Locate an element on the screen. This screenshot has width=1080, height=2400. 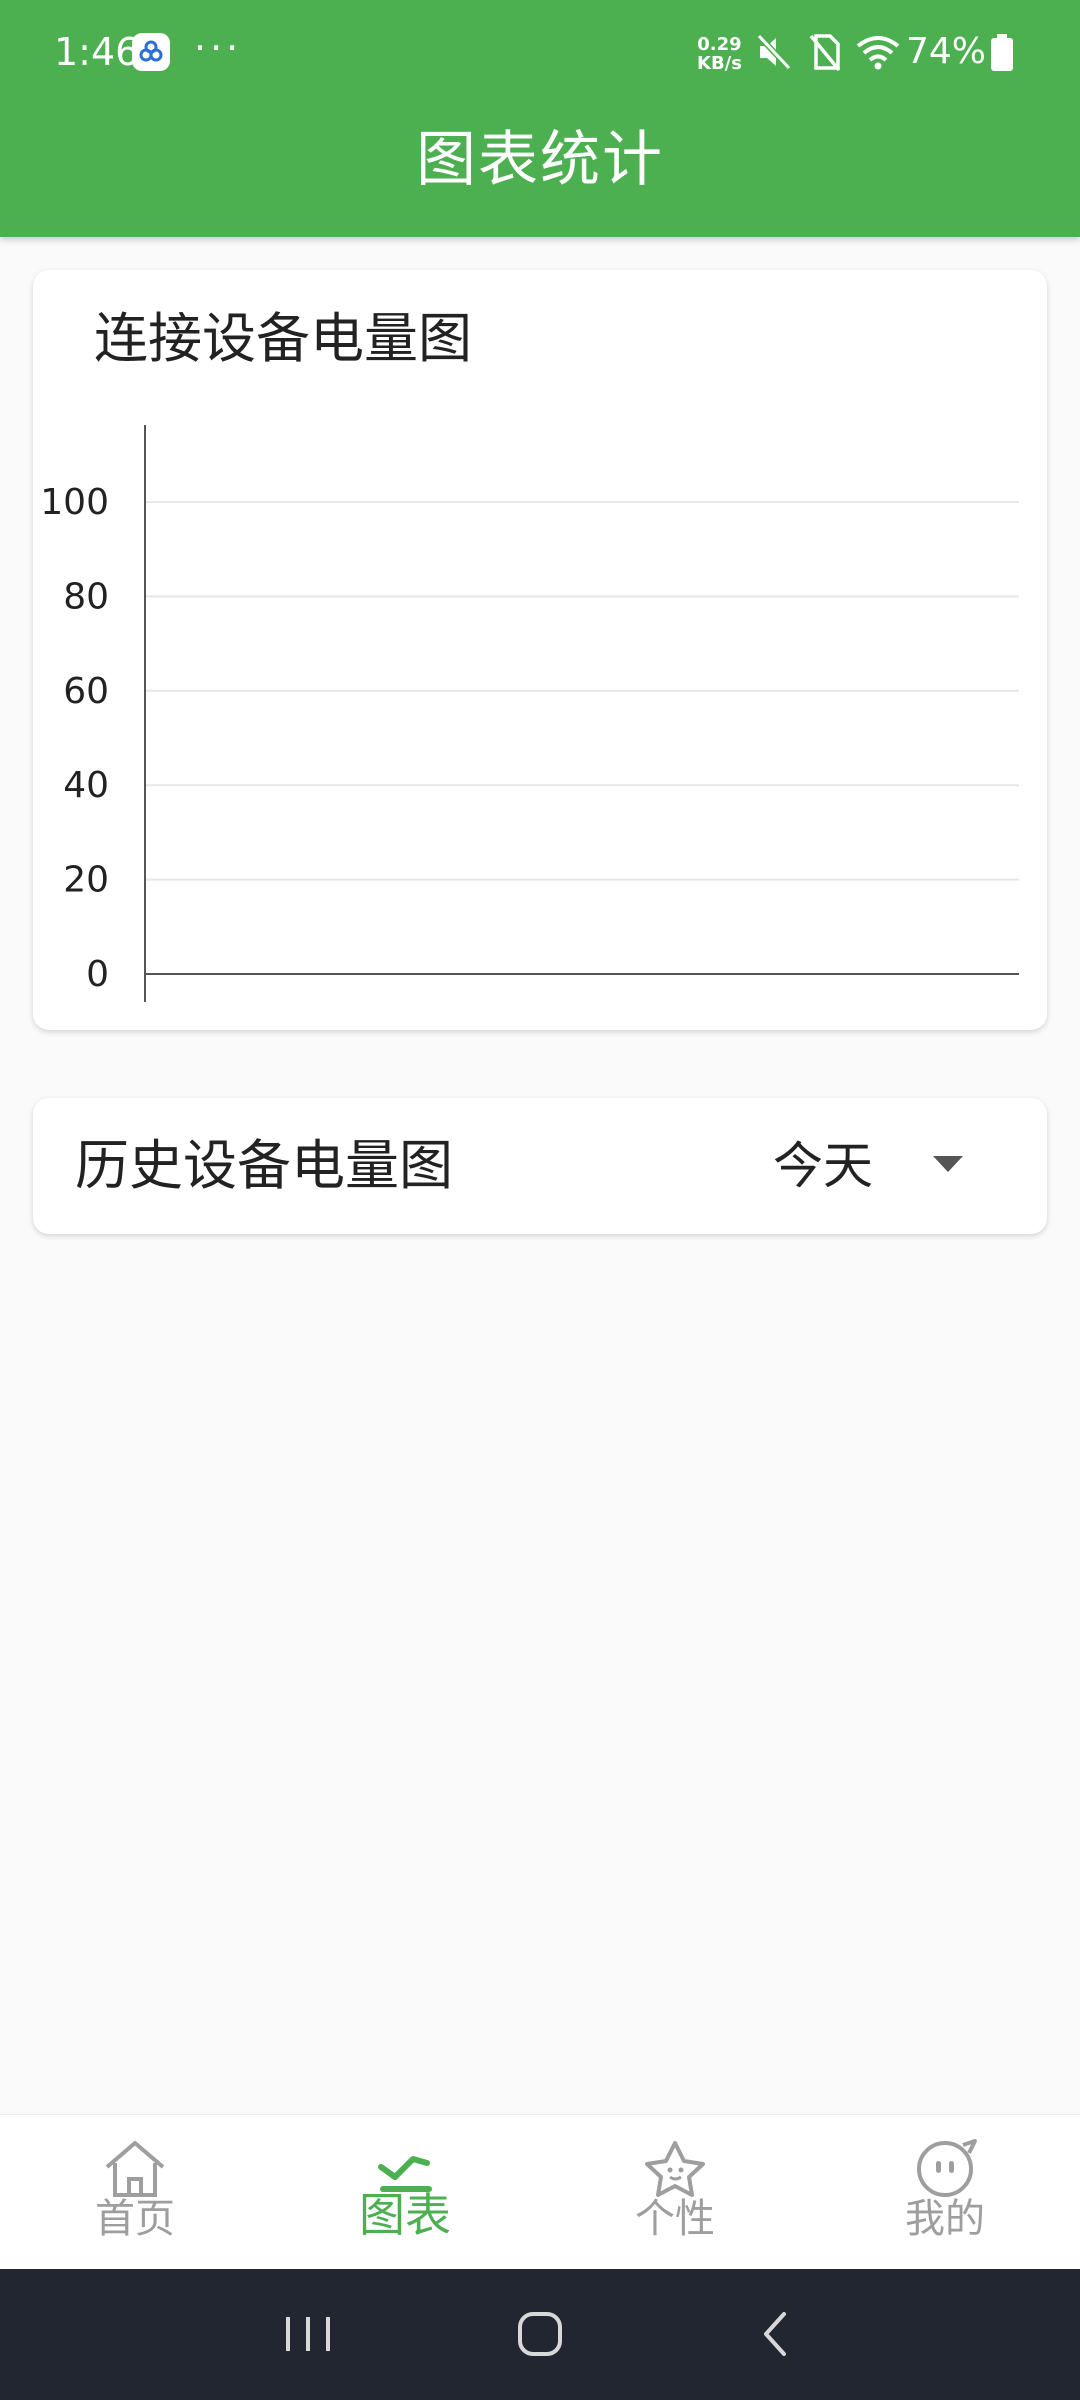
bottom-navigation: 首页 图表 个性 我的 is located at coordinates (540, 2191).